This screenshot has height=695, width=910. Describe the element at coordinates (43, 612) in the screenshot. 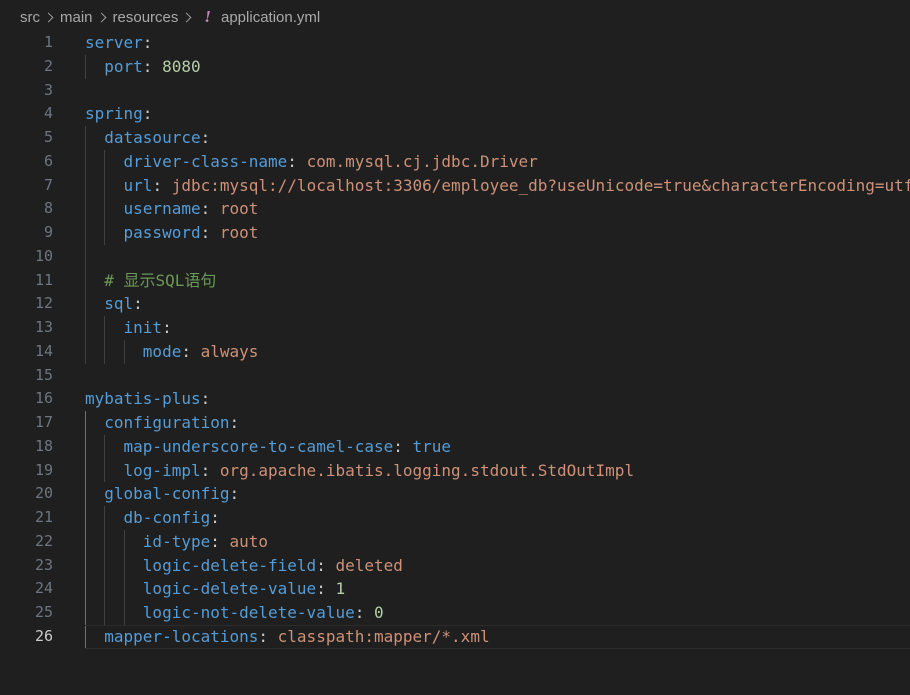

I see `line-number: 25` at that location.